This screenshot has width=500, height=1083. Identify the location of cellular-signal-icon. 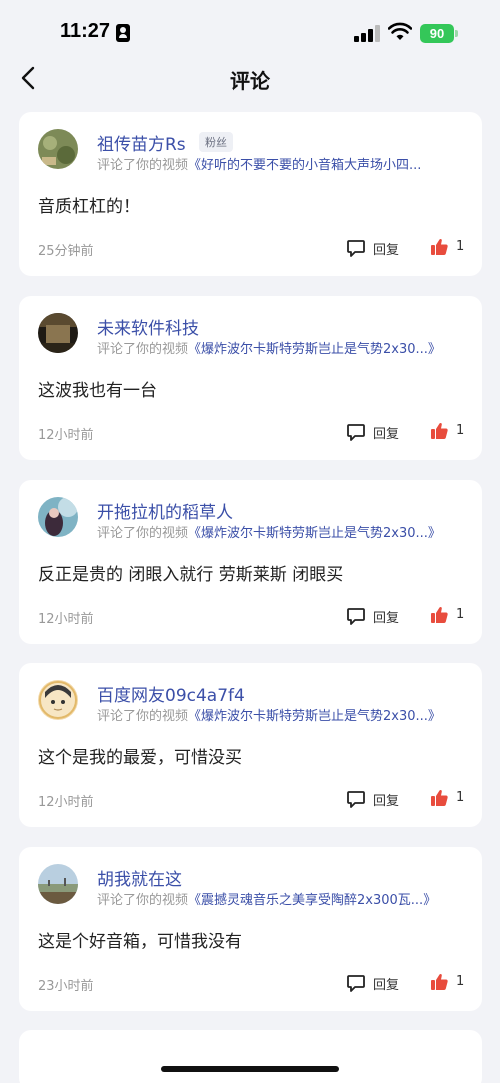
(367, 33).